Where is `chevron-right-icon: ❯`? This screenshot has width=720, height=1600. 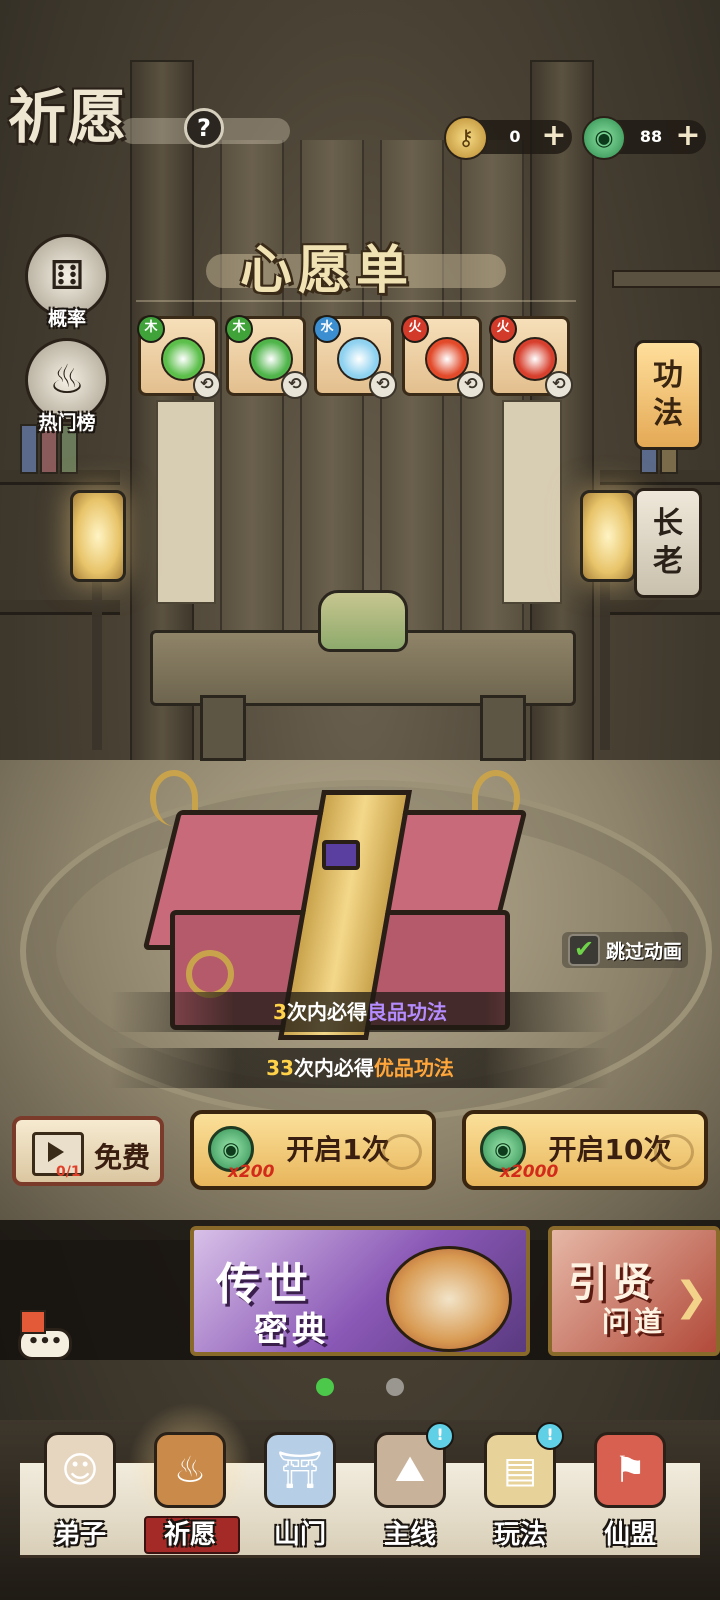
chevron-right-icon: ❯ is located at coordinates (691, 1297).